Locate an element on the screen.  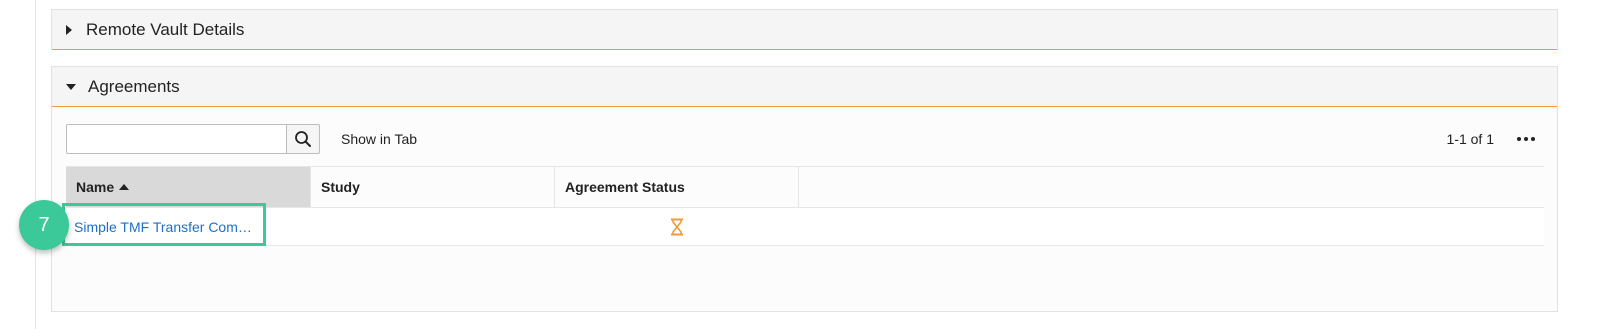
agreements-header: Agreements is located at coordinates (804, 87).